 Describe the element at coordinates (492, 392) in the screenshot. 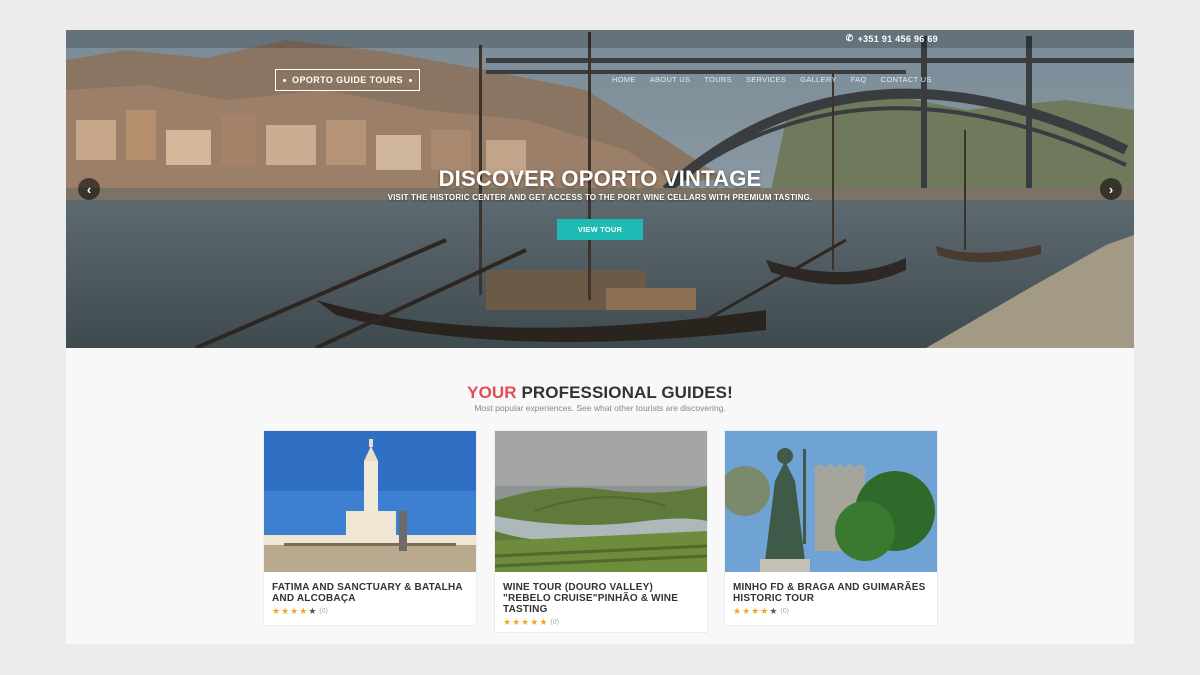

I see `section-title-accent: YOUR` at that location.